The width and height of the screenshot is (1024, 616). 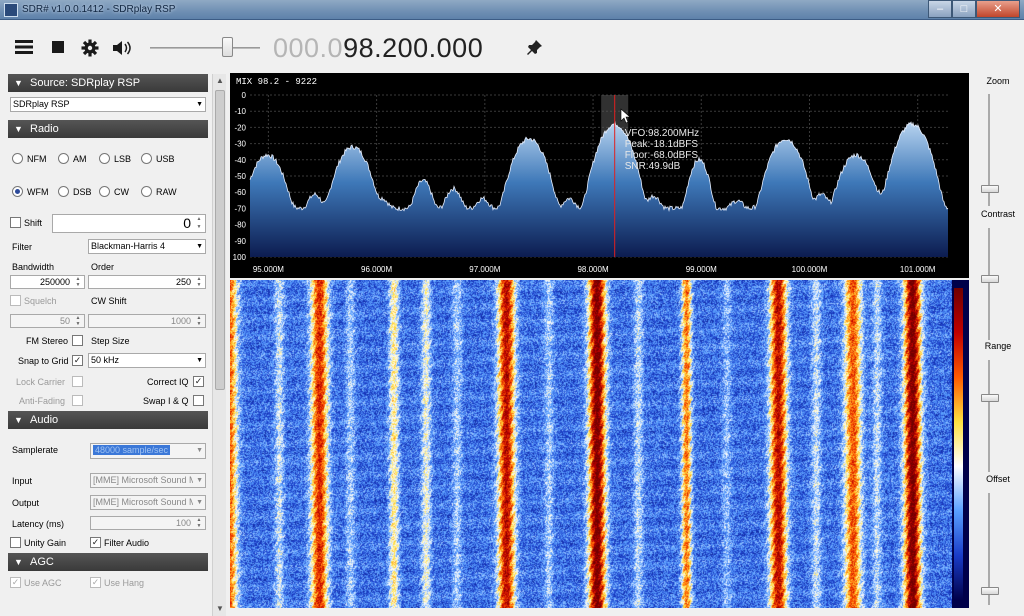 What do you see at coordinates (165, 158) in the screenshot?
I see `mode-label: USB` at bounding box center [165, 158].